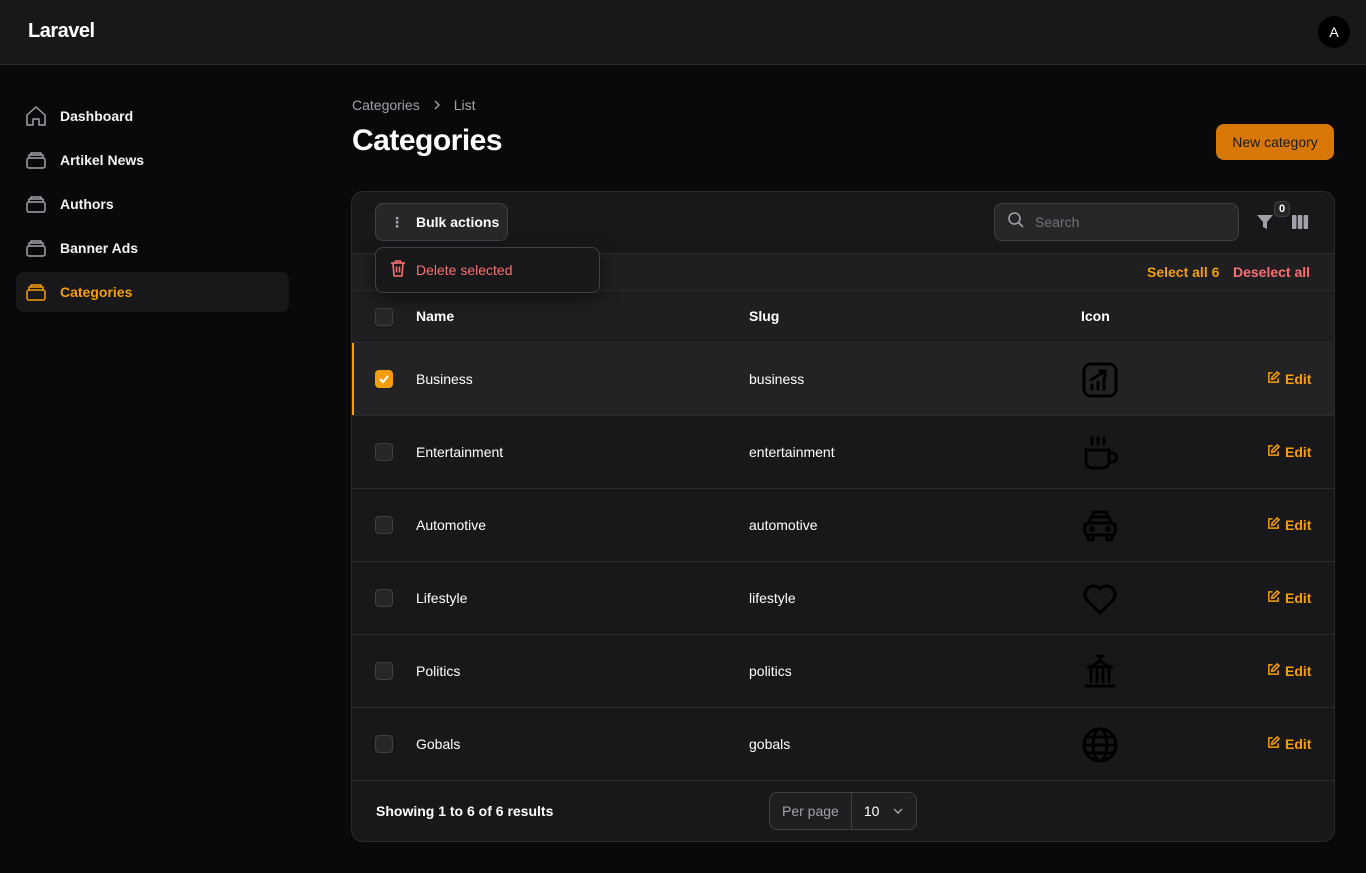  Describe the element at coordinates (792, 452) in the screenshot. I see `cell-slug: entertainment` at that location.